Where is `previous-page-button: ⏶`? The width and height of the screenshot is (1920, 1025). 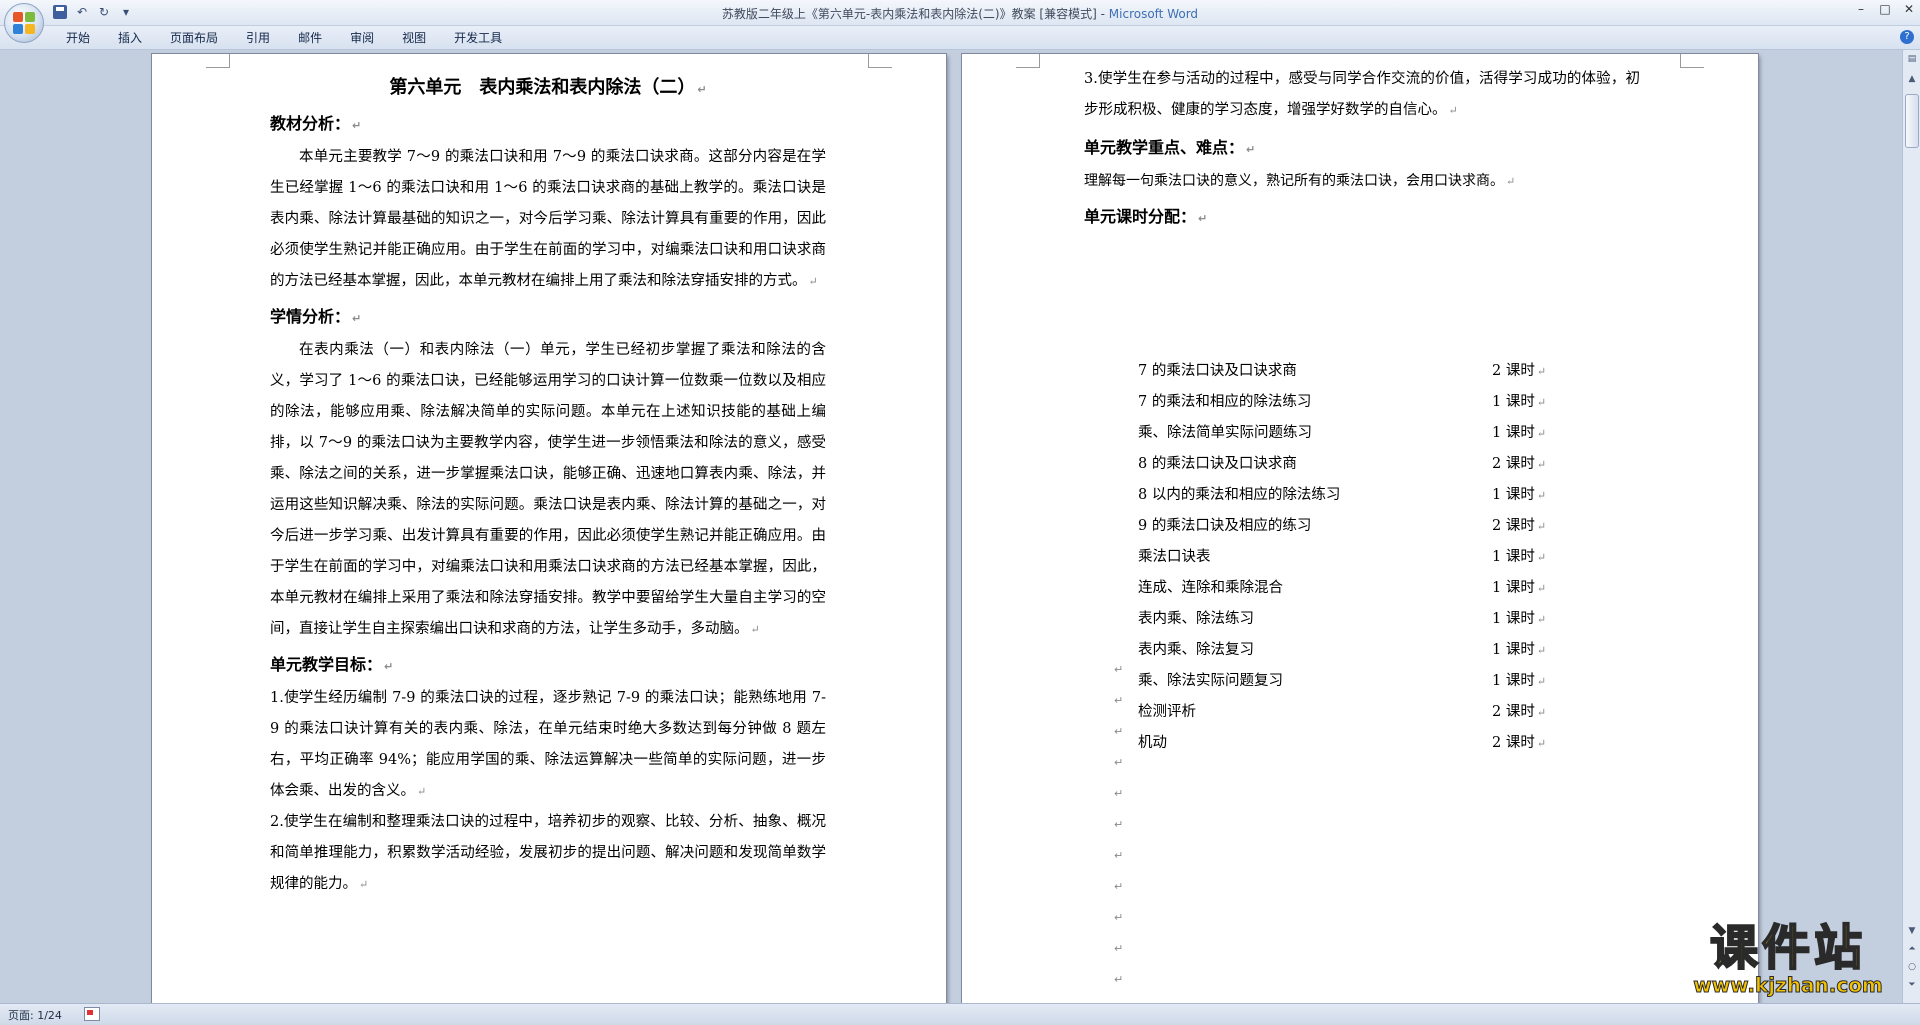
previous-page-button: ⏶ is located at coordinates (1912, 949).